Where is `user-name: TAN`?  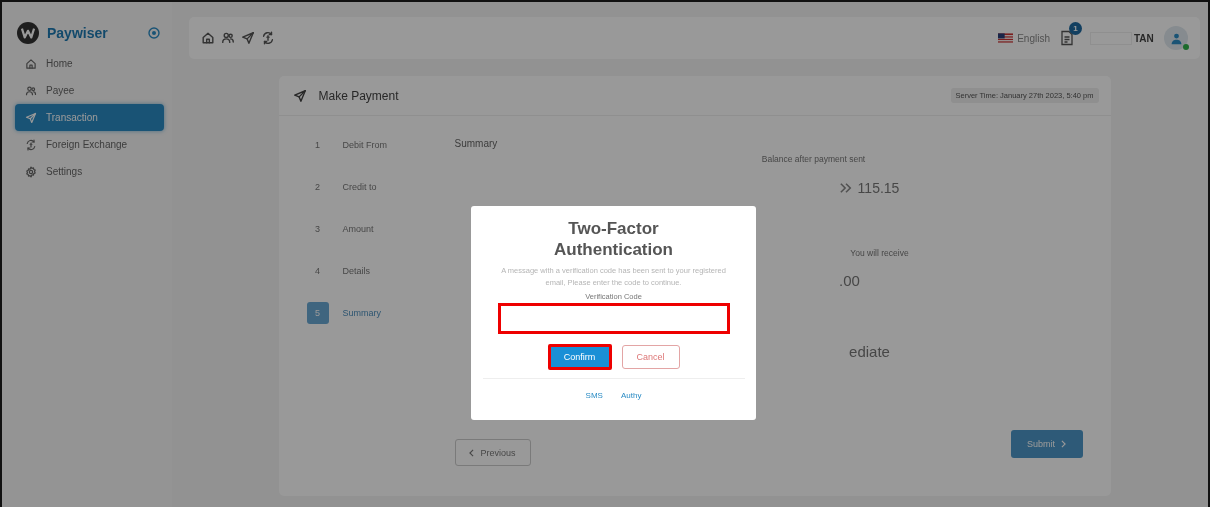
user-name: TAN is located at coordinates (1144, 38).